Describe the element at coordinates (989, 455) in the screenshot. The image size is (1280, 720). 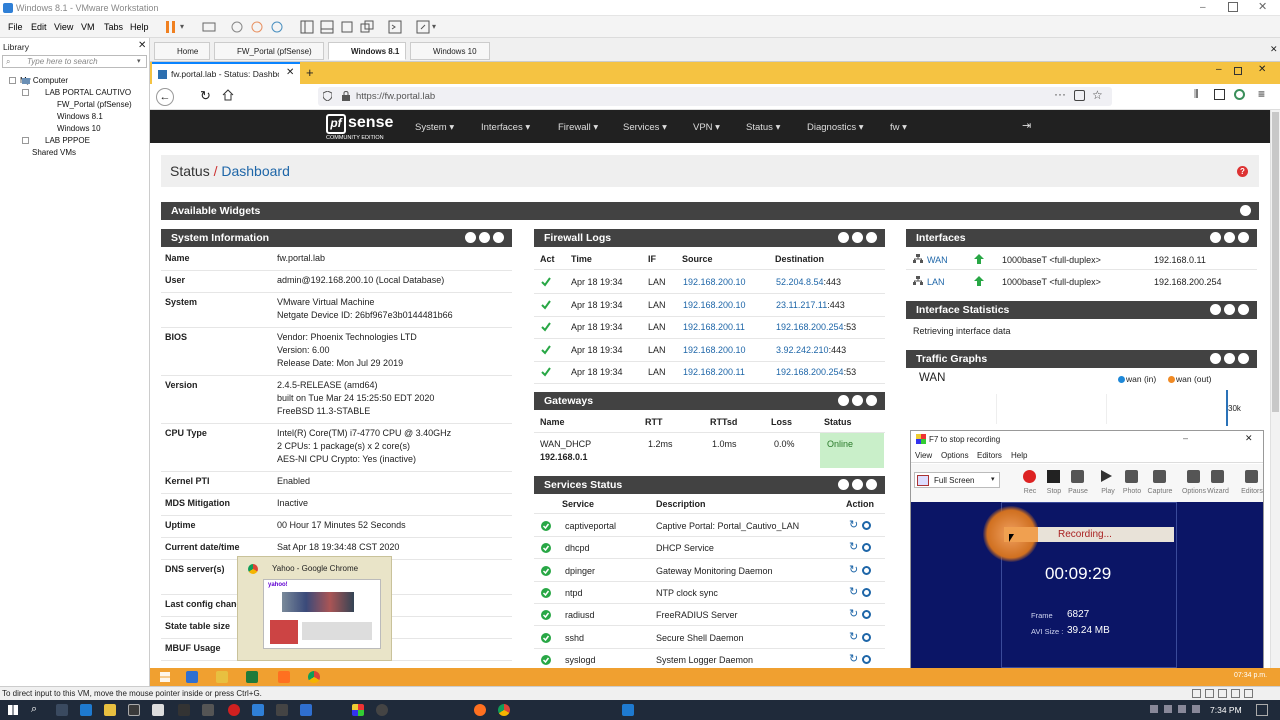
I see `recorder-menu-editors: Editors` at that location.